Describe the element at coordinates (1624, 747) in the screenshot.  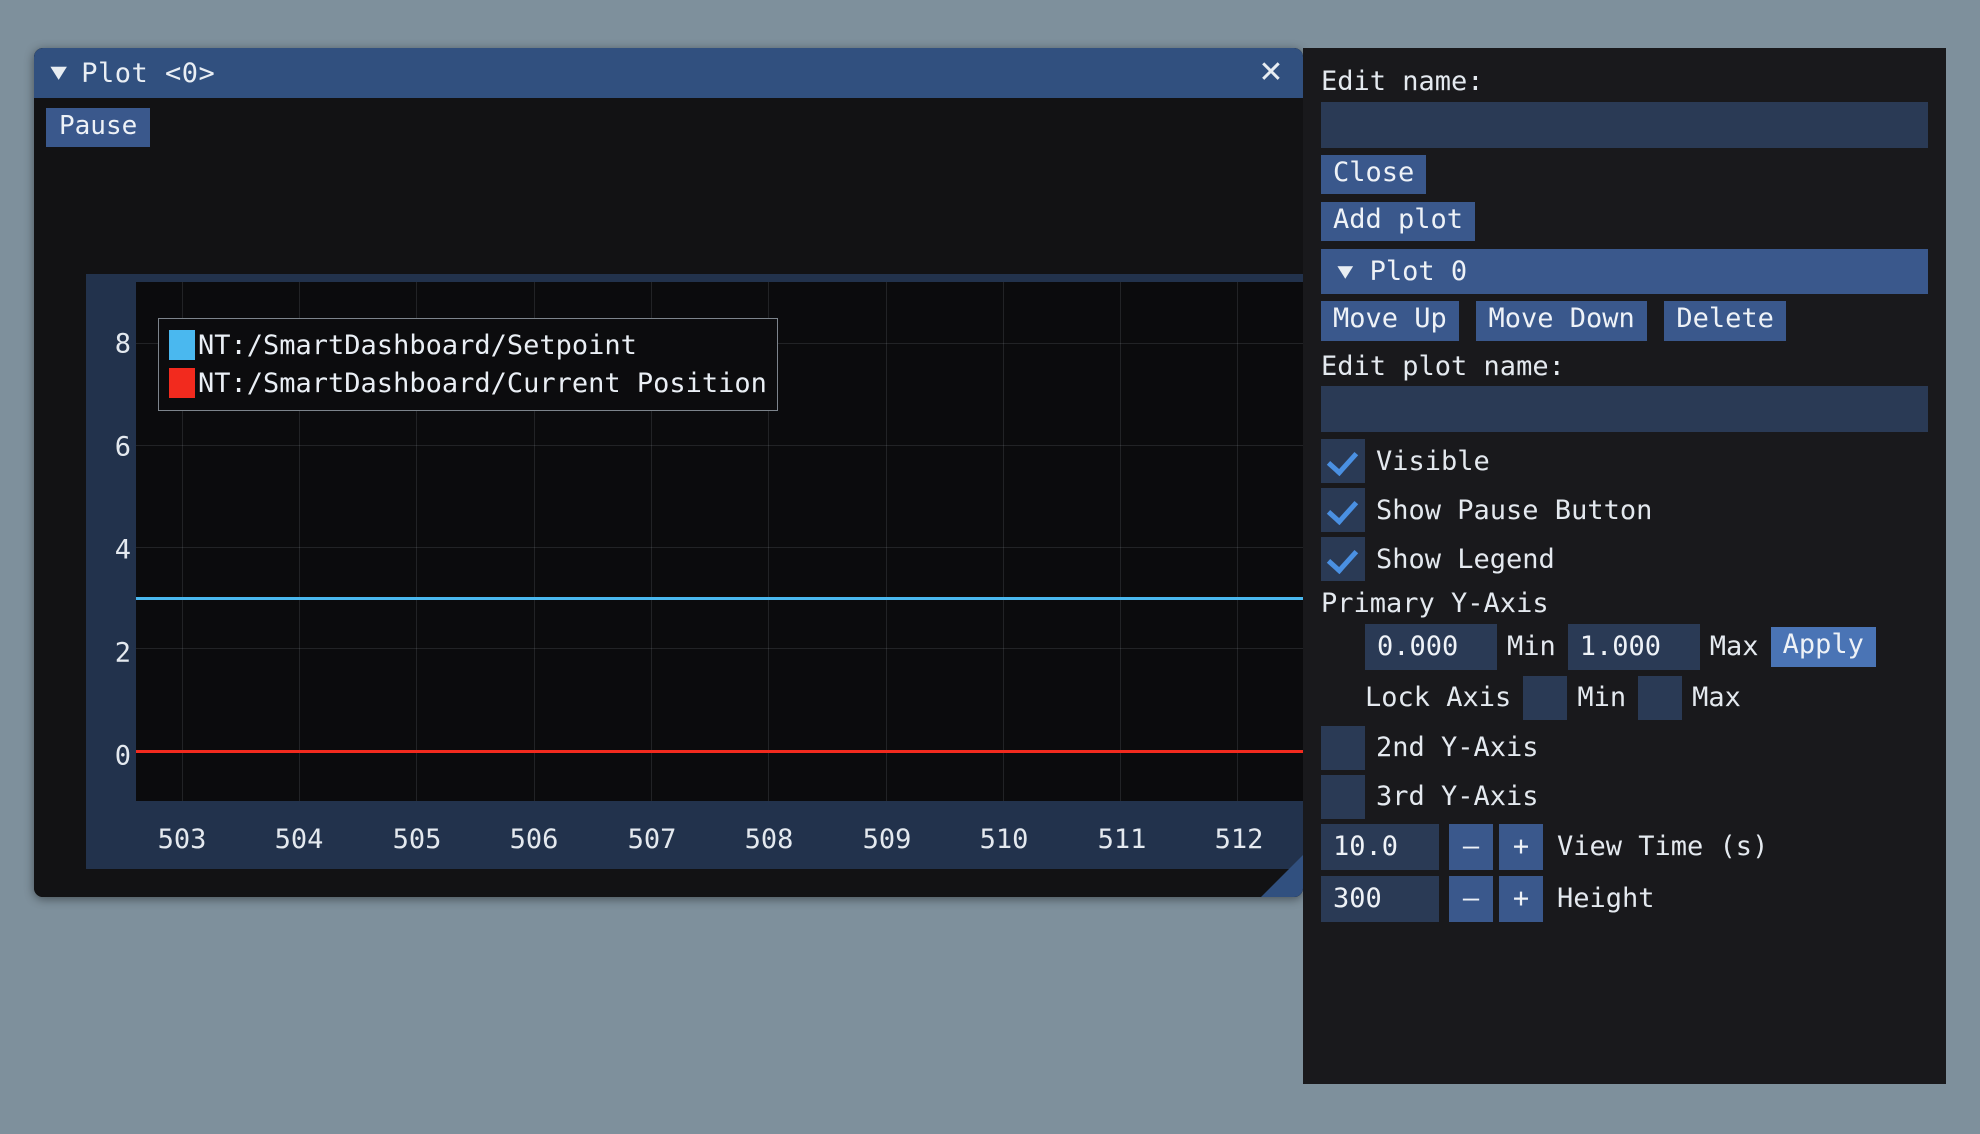
I see `checkbox-row-2nd-y-axis: 2nd Y-Axis` at that location.